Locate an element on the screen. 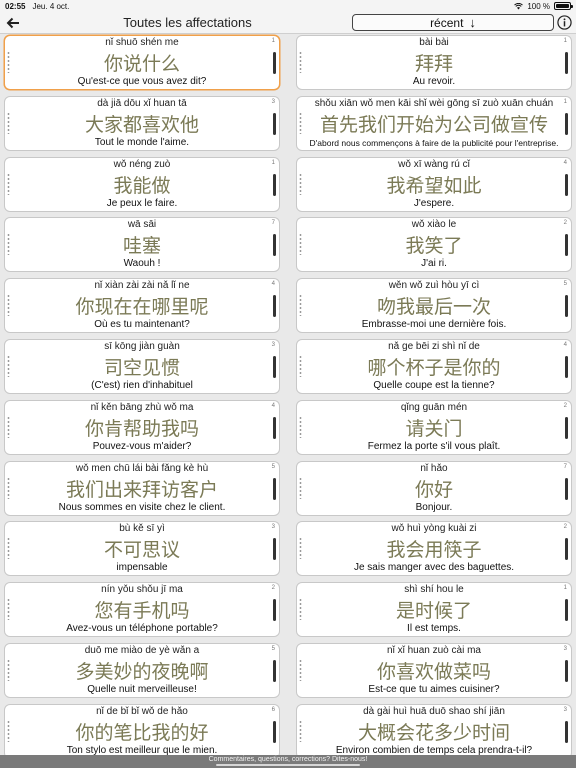 The width and height of the screenshot is (576, 768). card-hanzi: 你喜欢做菜吗 is located at coordinates (433, 672).